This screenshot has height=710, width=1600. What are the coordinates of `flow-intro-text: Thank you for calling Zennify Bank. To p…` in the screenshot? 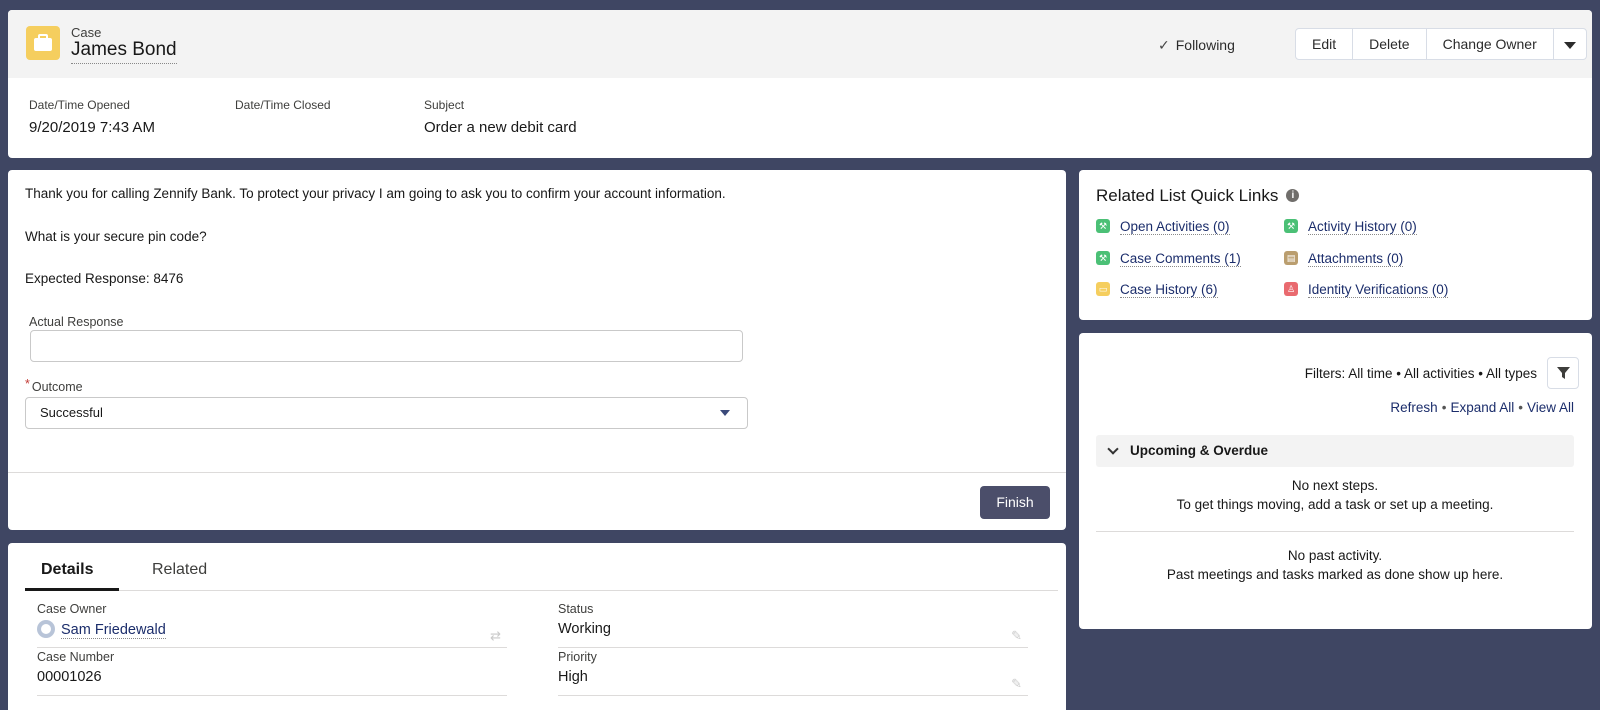 It's located at (375, 193).